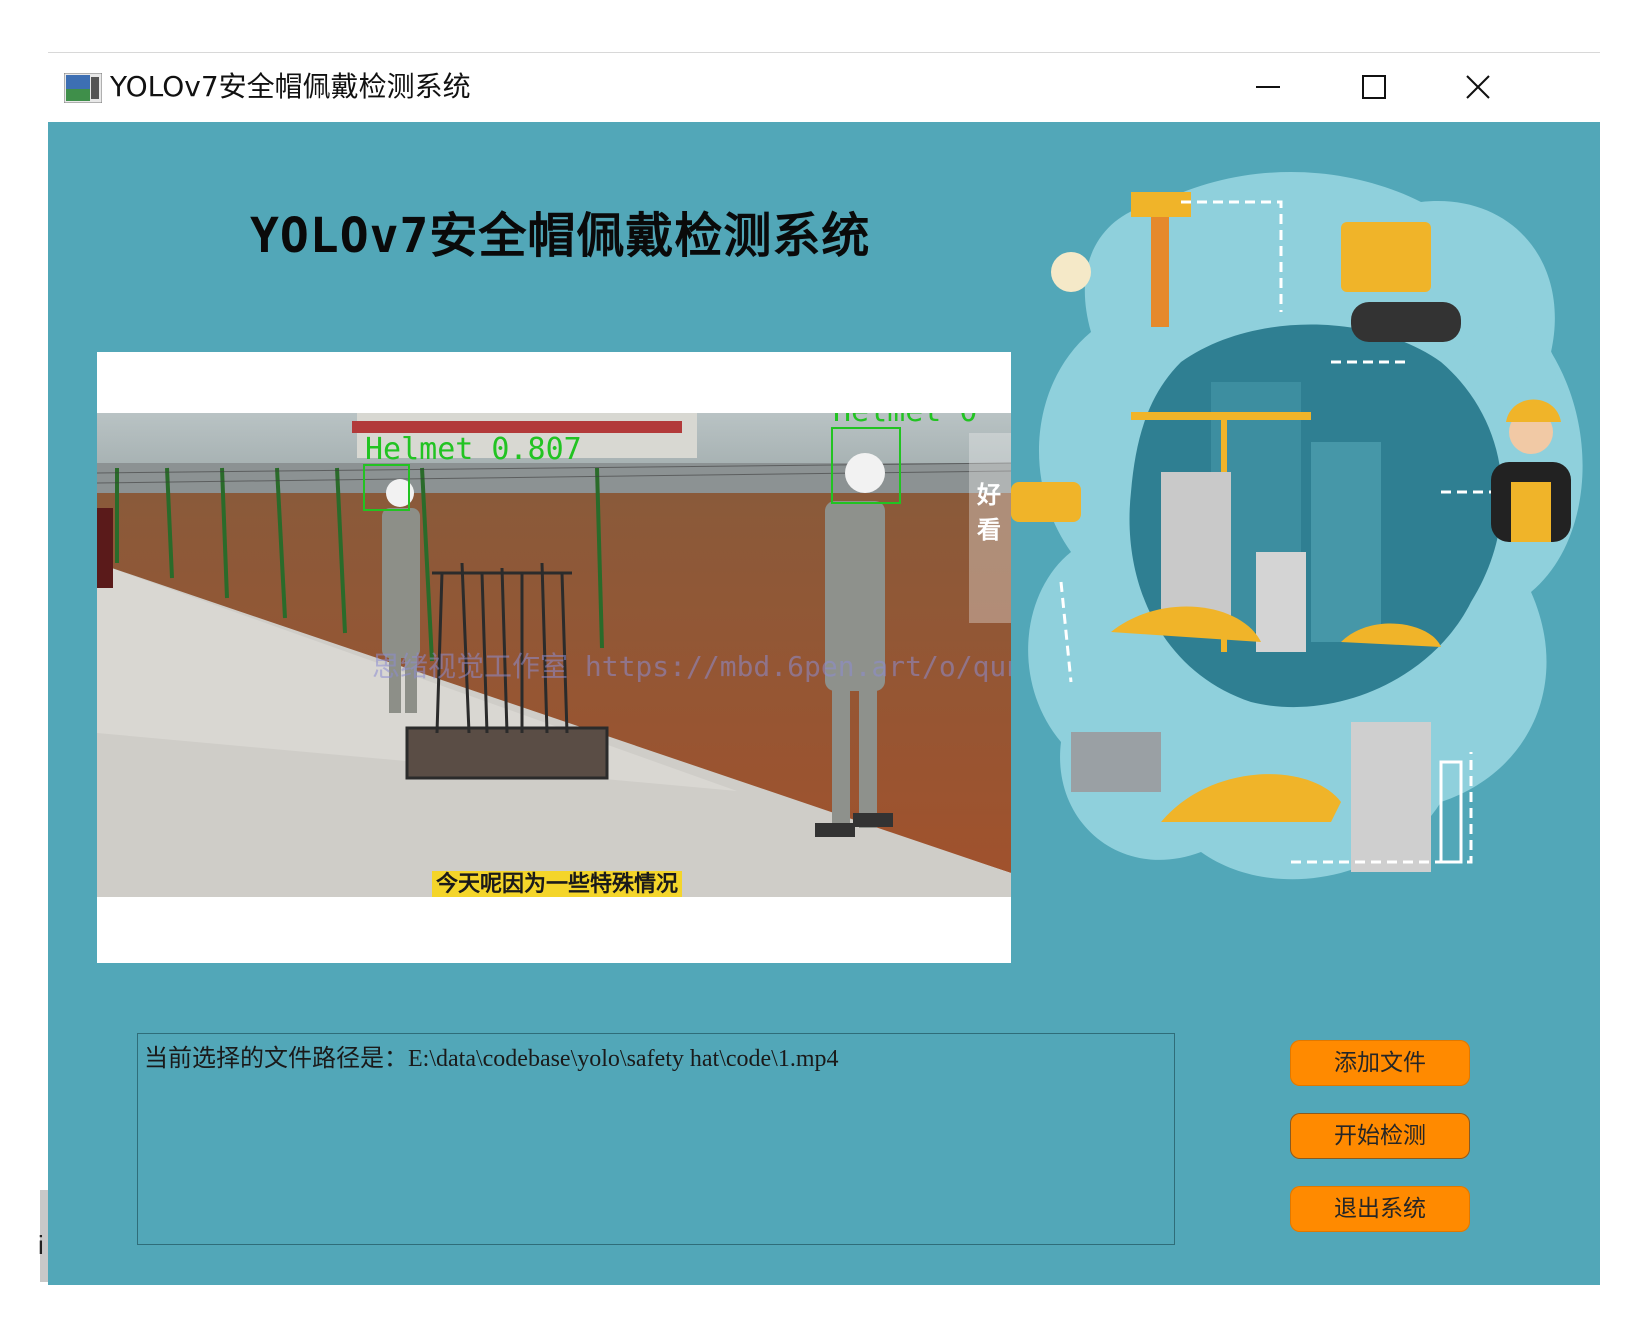 Image resolution: width=1636 pixels, height=1331 pixels. I want to click on exit-system-button: 退出系统, so click(1380, 1209).